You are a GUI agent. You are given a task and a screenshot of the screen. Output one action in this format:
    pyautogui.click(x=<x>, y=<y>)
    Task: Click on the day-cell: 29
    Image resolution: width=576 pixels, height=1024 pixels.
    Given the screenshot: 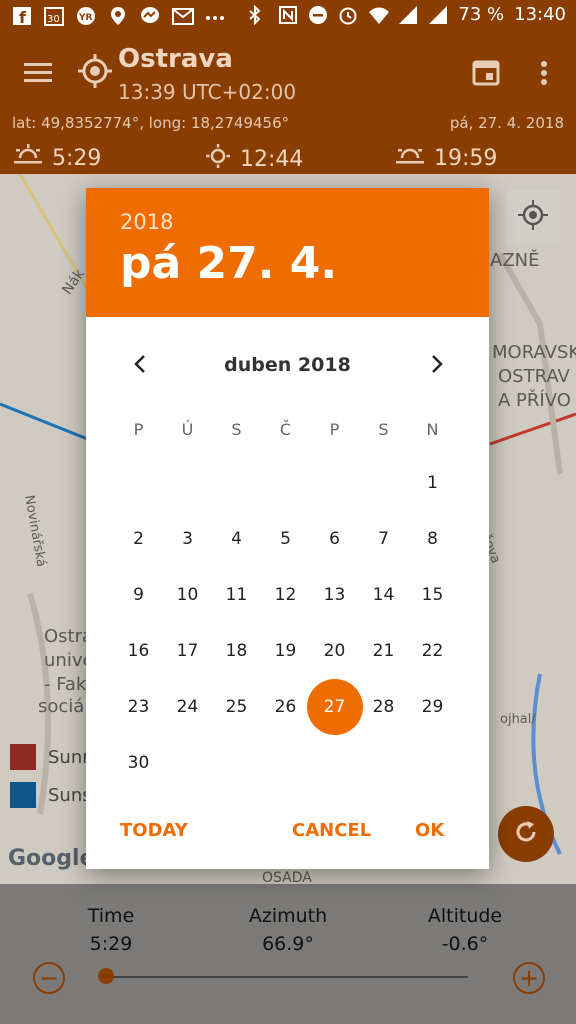 What is the action you would take?
    pyautogui.click(x=432, y=706)
    